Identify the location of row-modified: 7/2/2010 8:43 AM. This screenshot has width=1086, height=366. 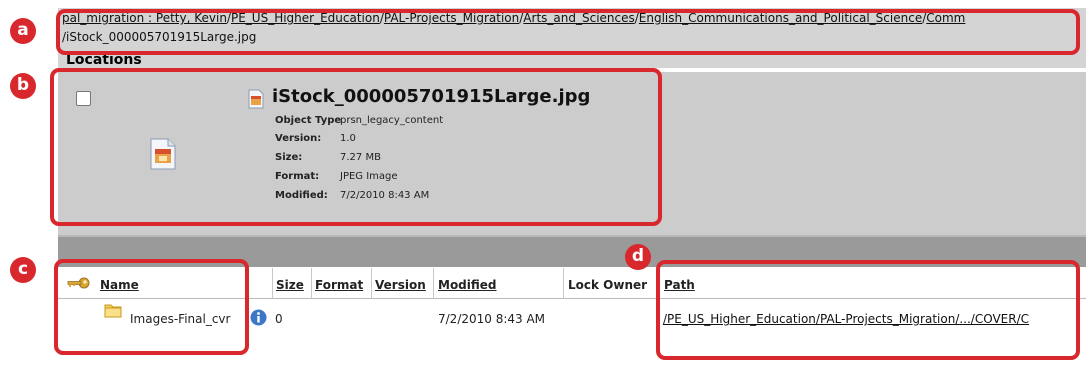
(492, 319).